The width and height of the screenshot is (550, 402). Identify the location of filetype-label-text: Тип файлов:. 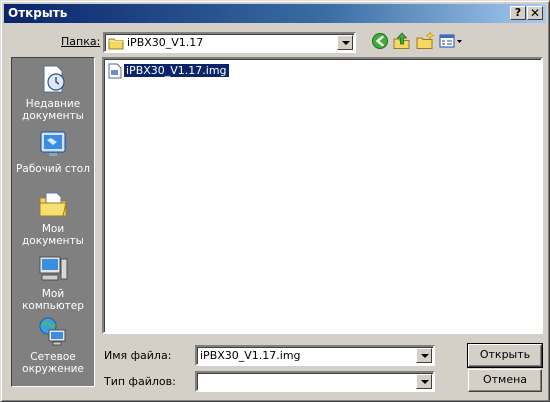
(140, 381).